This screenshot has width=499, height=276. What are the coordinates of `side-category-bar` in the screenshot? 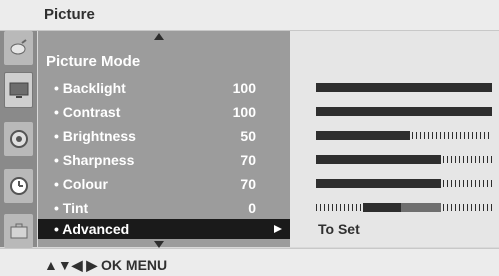 It's located at (18, 139).